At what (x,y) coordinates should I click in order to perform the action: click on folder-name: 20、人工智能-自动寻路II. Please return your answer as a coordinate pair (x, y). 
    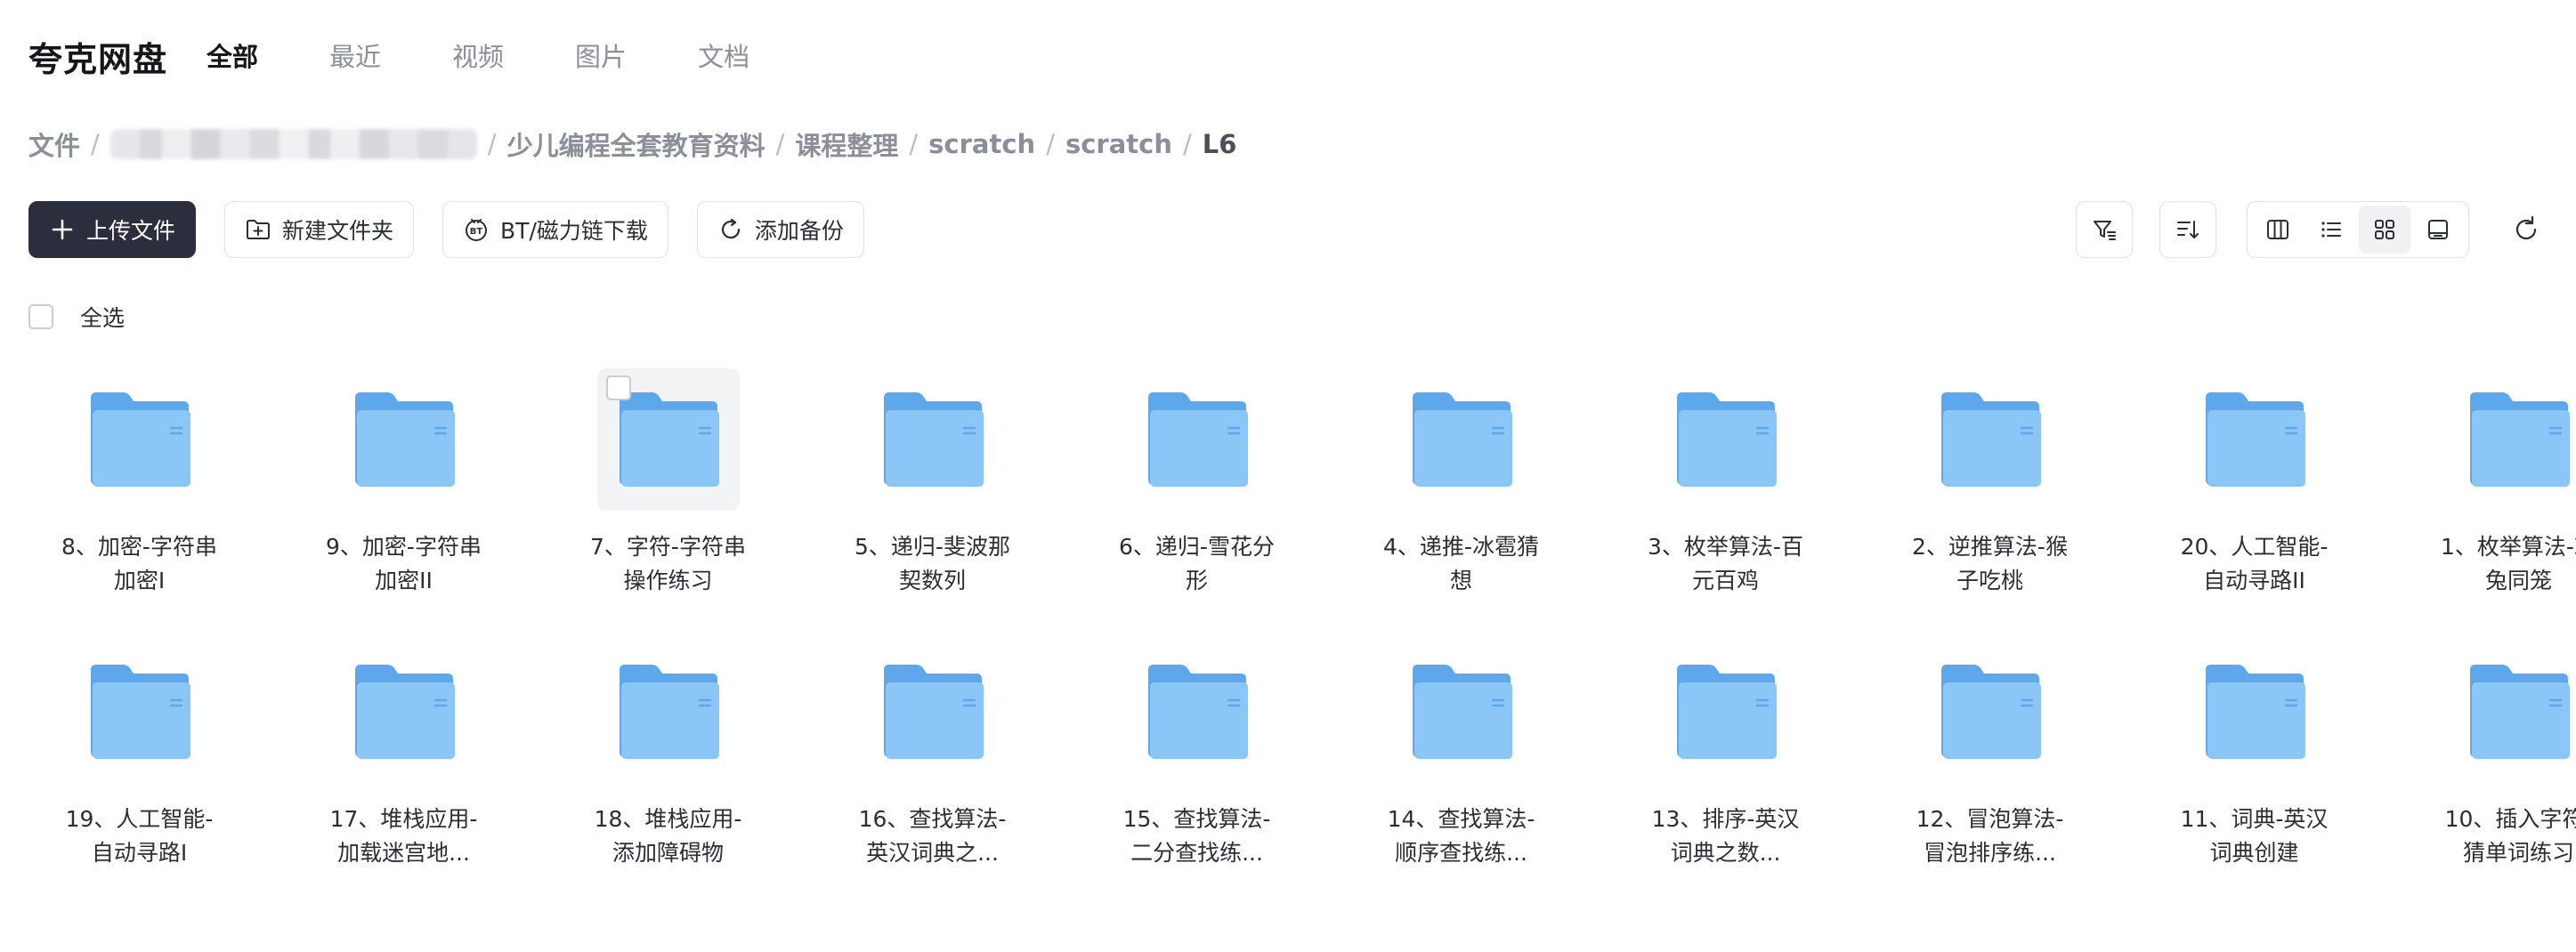
    Looking at the image, I should click on (2254, 564).